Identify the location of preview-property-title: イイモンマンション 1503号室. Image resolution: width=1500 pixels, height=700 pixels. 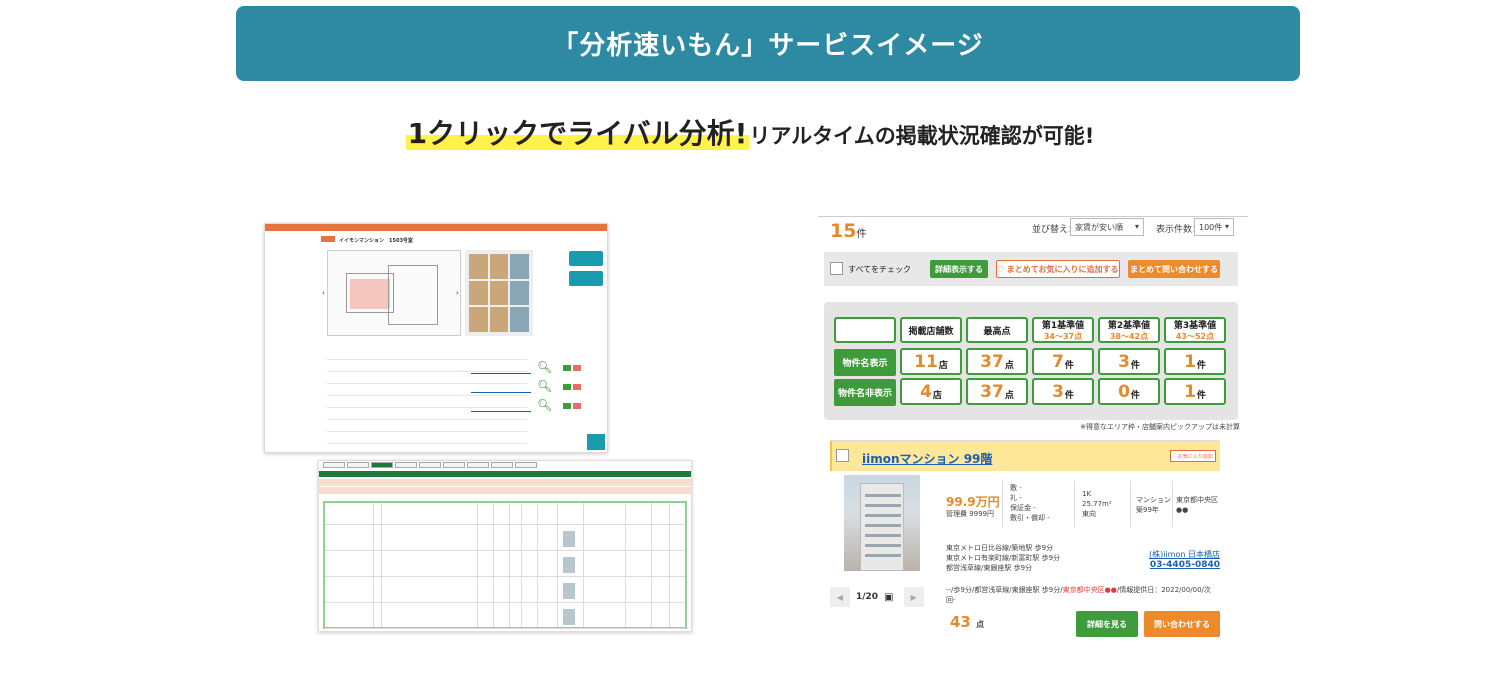
(376, 241).